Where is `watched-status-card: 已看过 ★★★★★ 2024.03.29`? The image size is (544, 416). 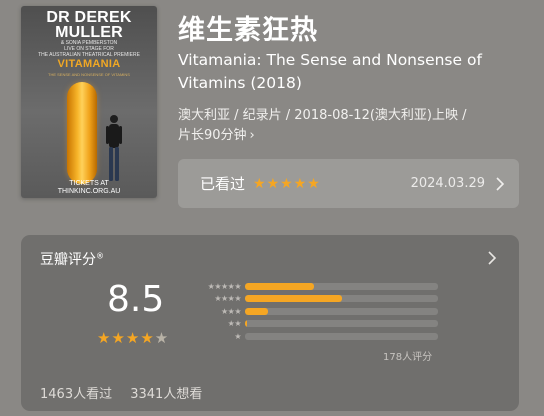
watched-status-card: 已看过 ★★★★★ 2024.03.29 is located at coordinates (348, 183).